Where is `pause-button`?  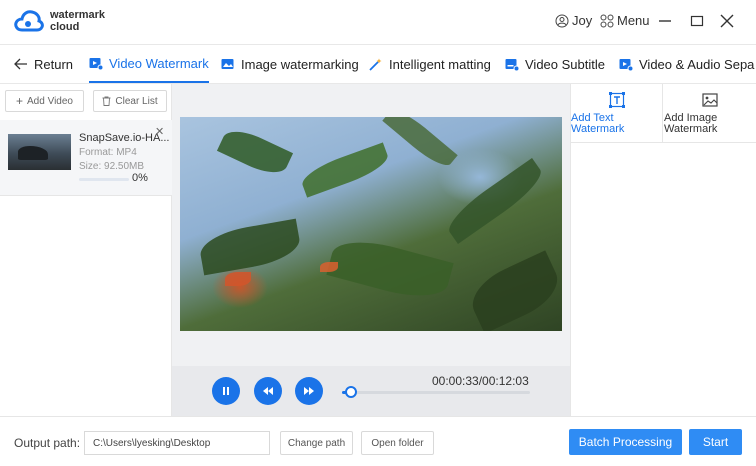 pause-button is located at coordinates (226, 391).